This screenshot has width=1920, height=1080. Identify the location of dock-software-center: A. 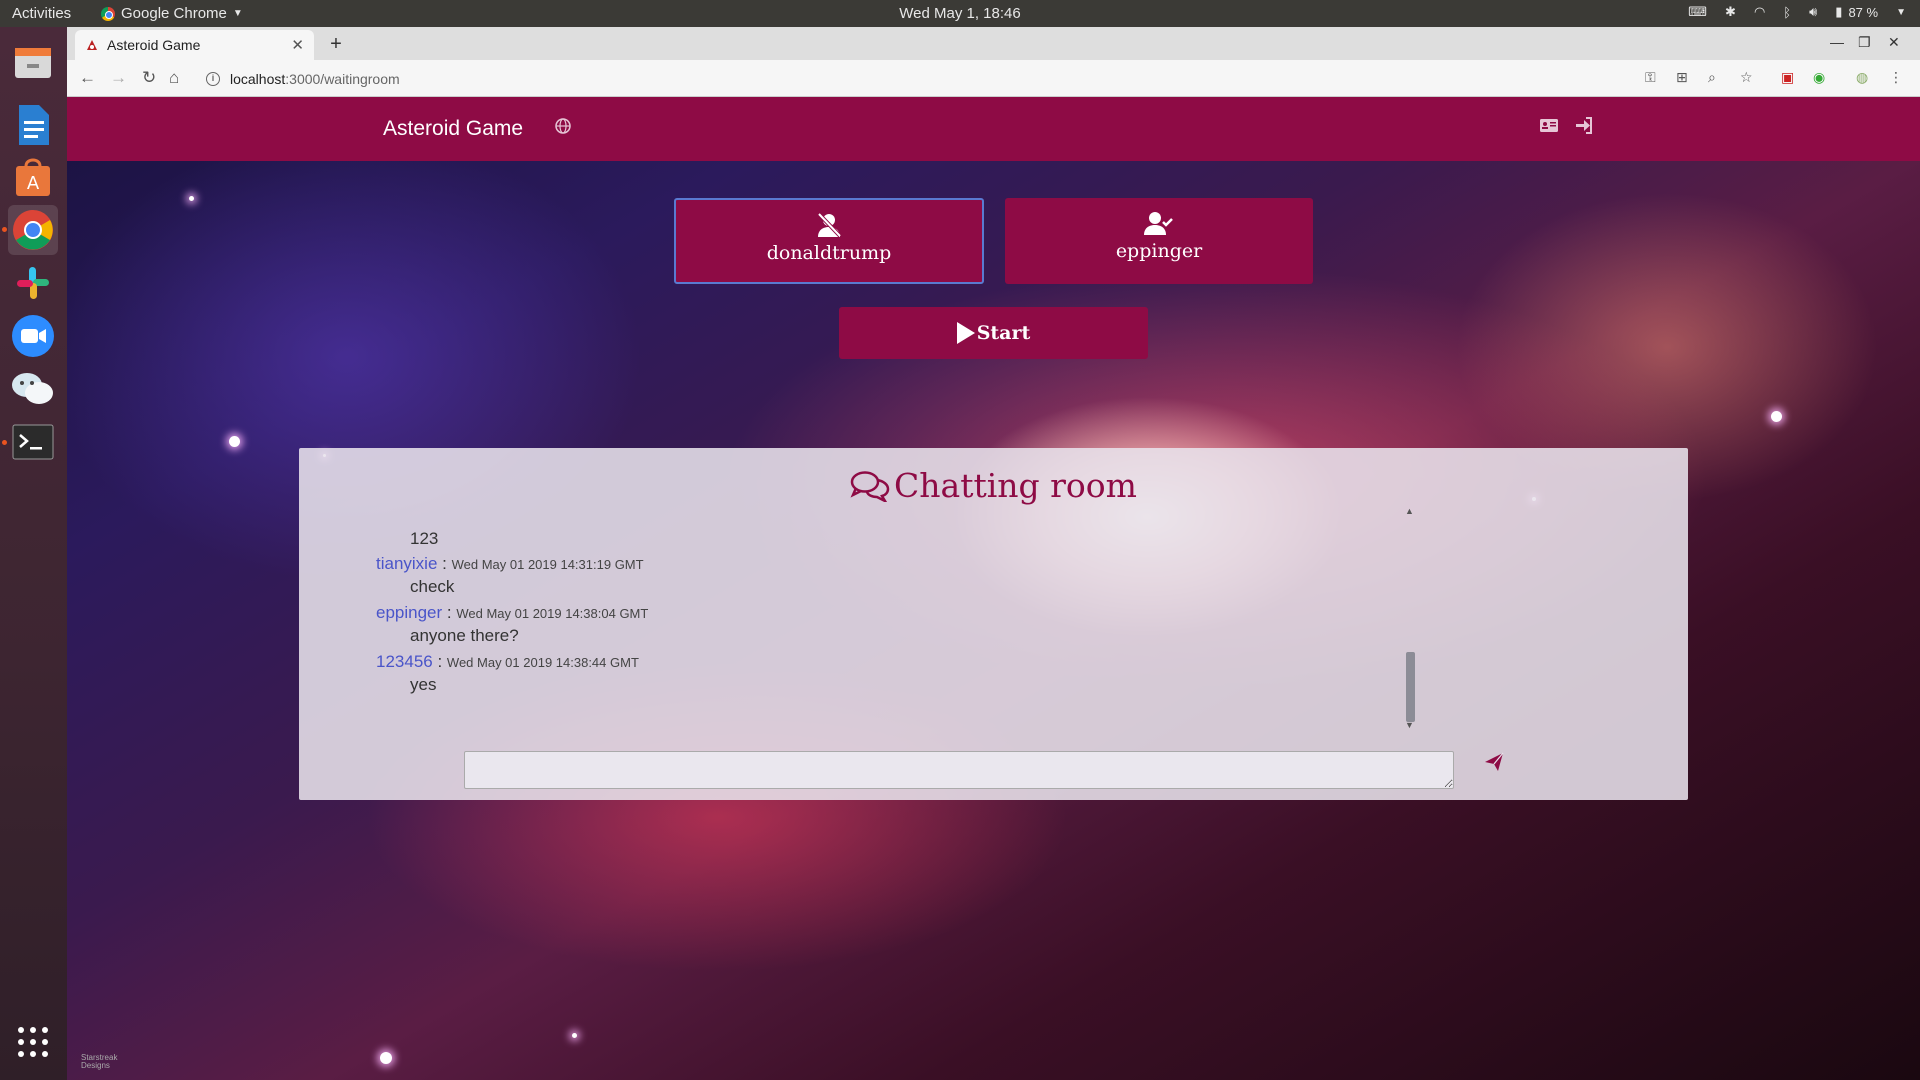
(33, 178).